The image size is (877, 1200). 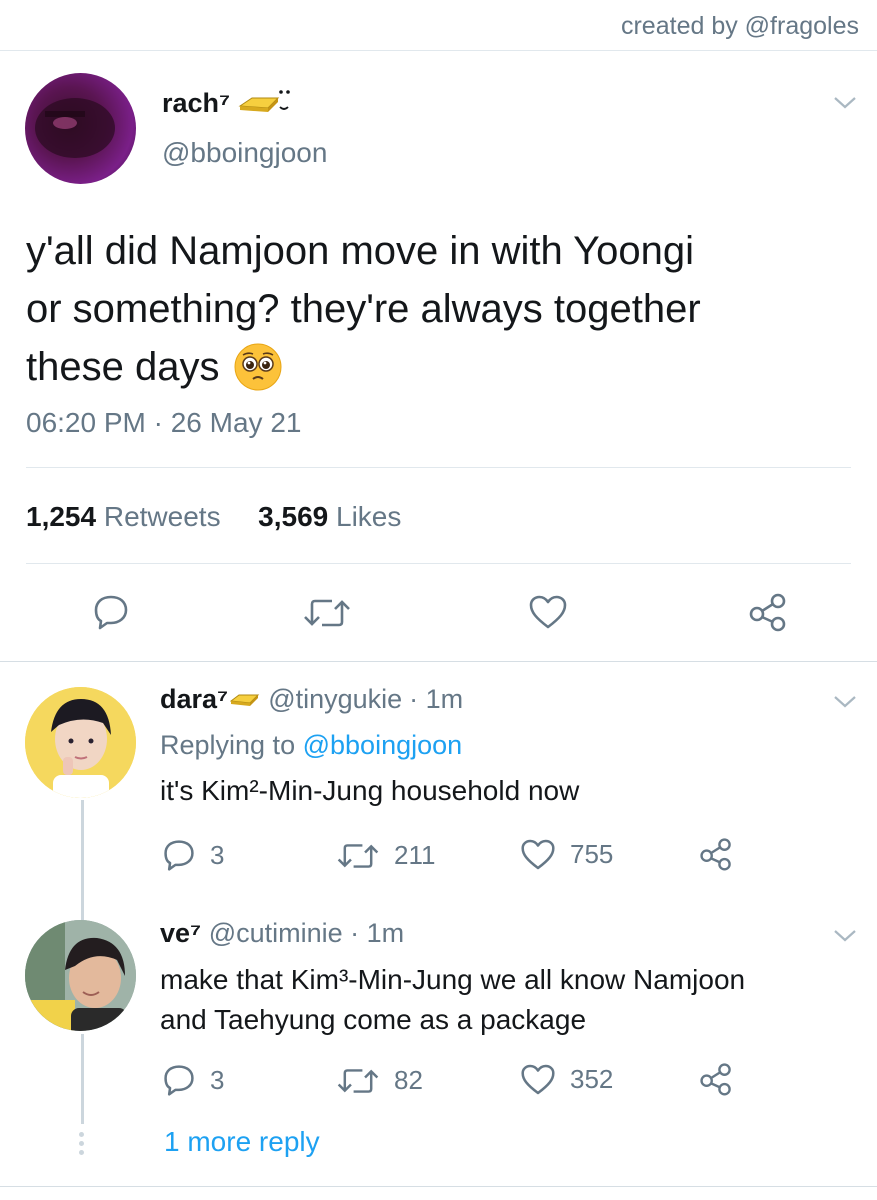 What do you see at coordinates (415, 855) in the screenshot?
I see `retweet-count: 211` at bounding box center [415, 855].